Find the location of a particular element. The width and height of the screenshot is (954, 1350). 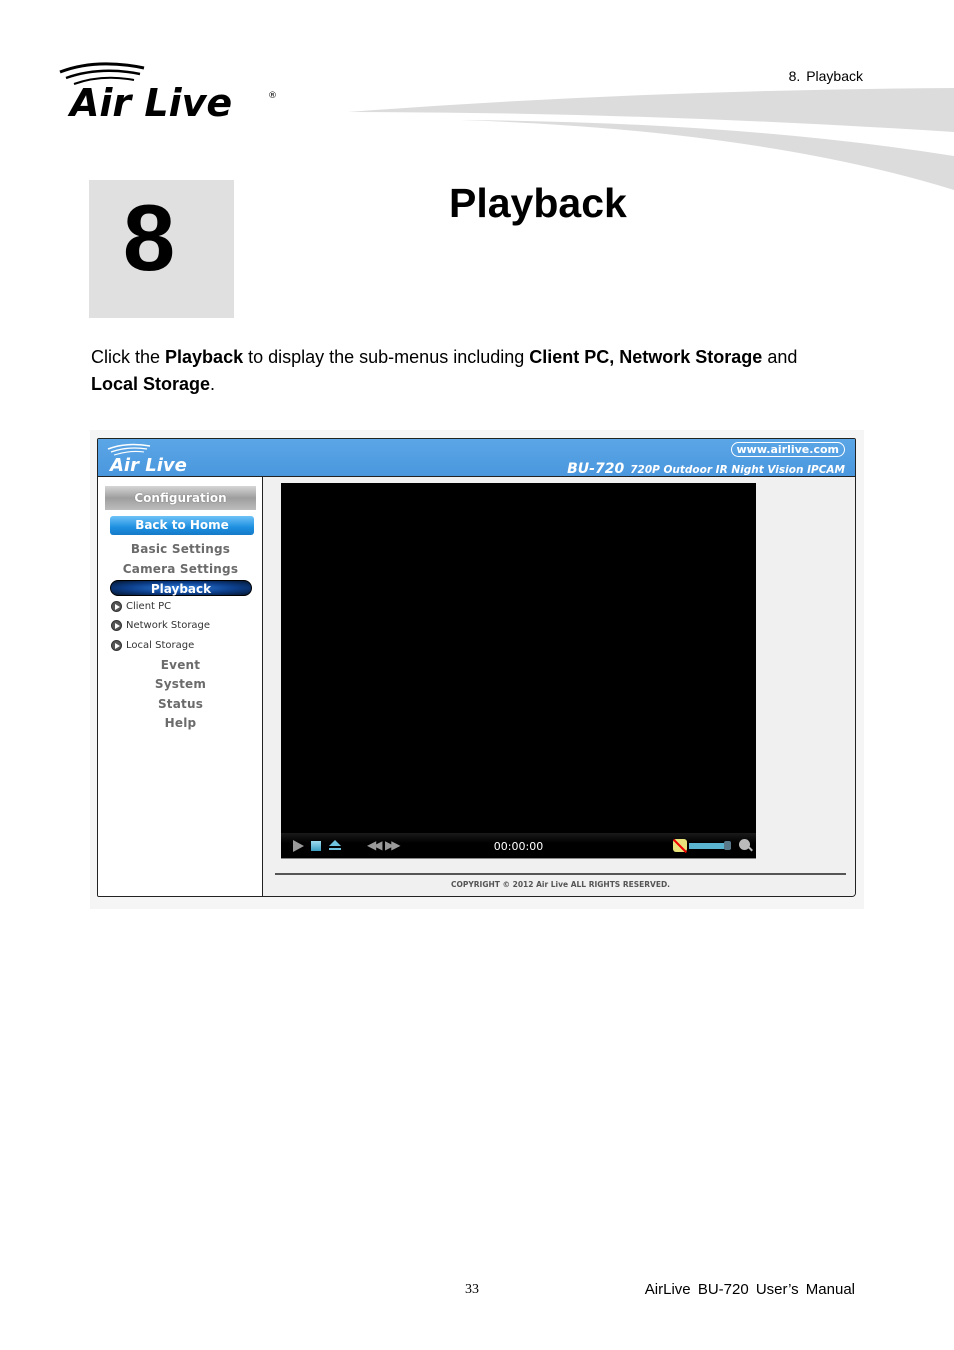

submenu-label: Client PC is located at coordinates (149, 606).